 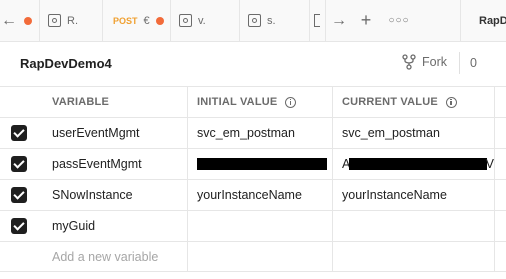 What do you see at coordinates (66, 63) in the screenshot?
I see `page-title: RapDevDemo4` at bounding box center [66, 63].